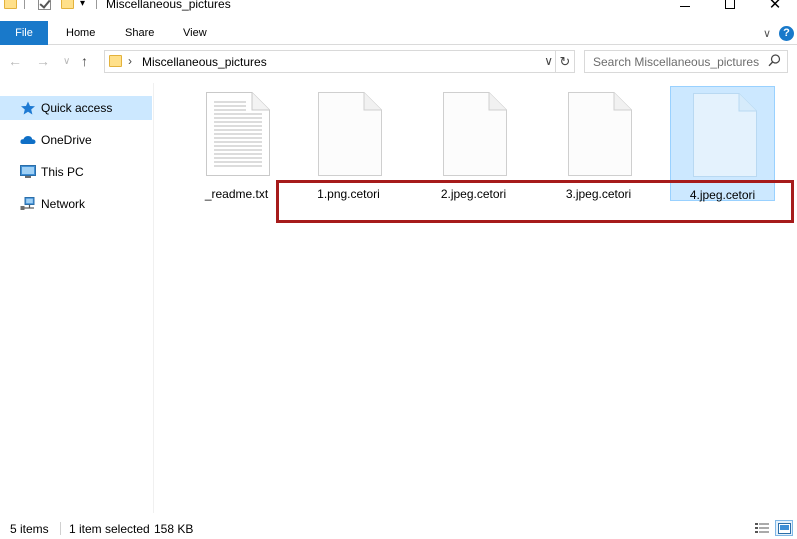 This screenshot has width=797, height=539. What do you see at coordinates (62, 172) in the screenshot?
I see `nav-item-label: This PC` at bounding box center [62, 172].